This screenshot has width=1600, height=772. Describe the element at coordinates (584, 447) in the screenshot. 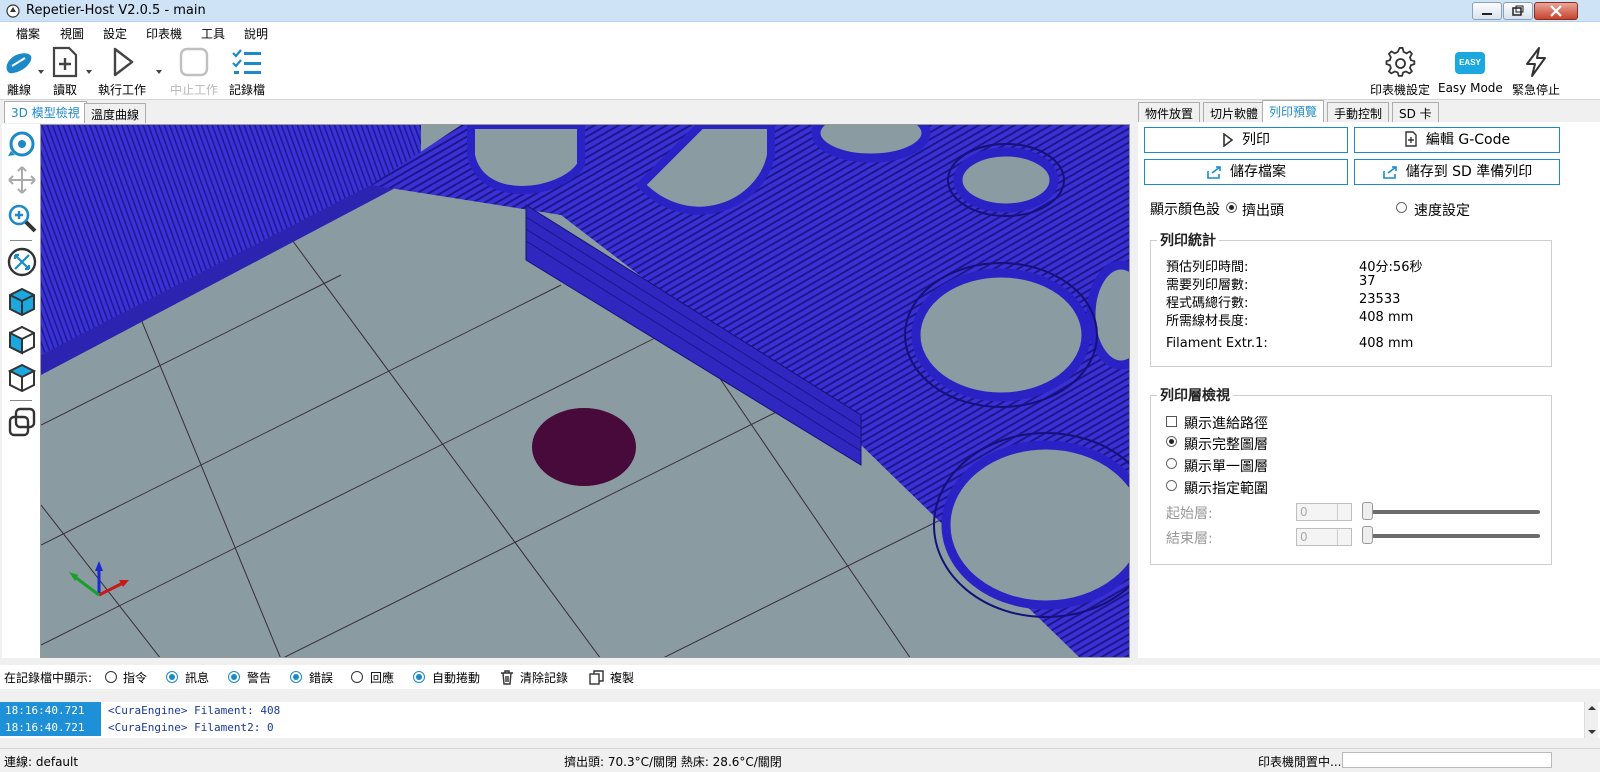

I see `nozzle-marker` at that location.